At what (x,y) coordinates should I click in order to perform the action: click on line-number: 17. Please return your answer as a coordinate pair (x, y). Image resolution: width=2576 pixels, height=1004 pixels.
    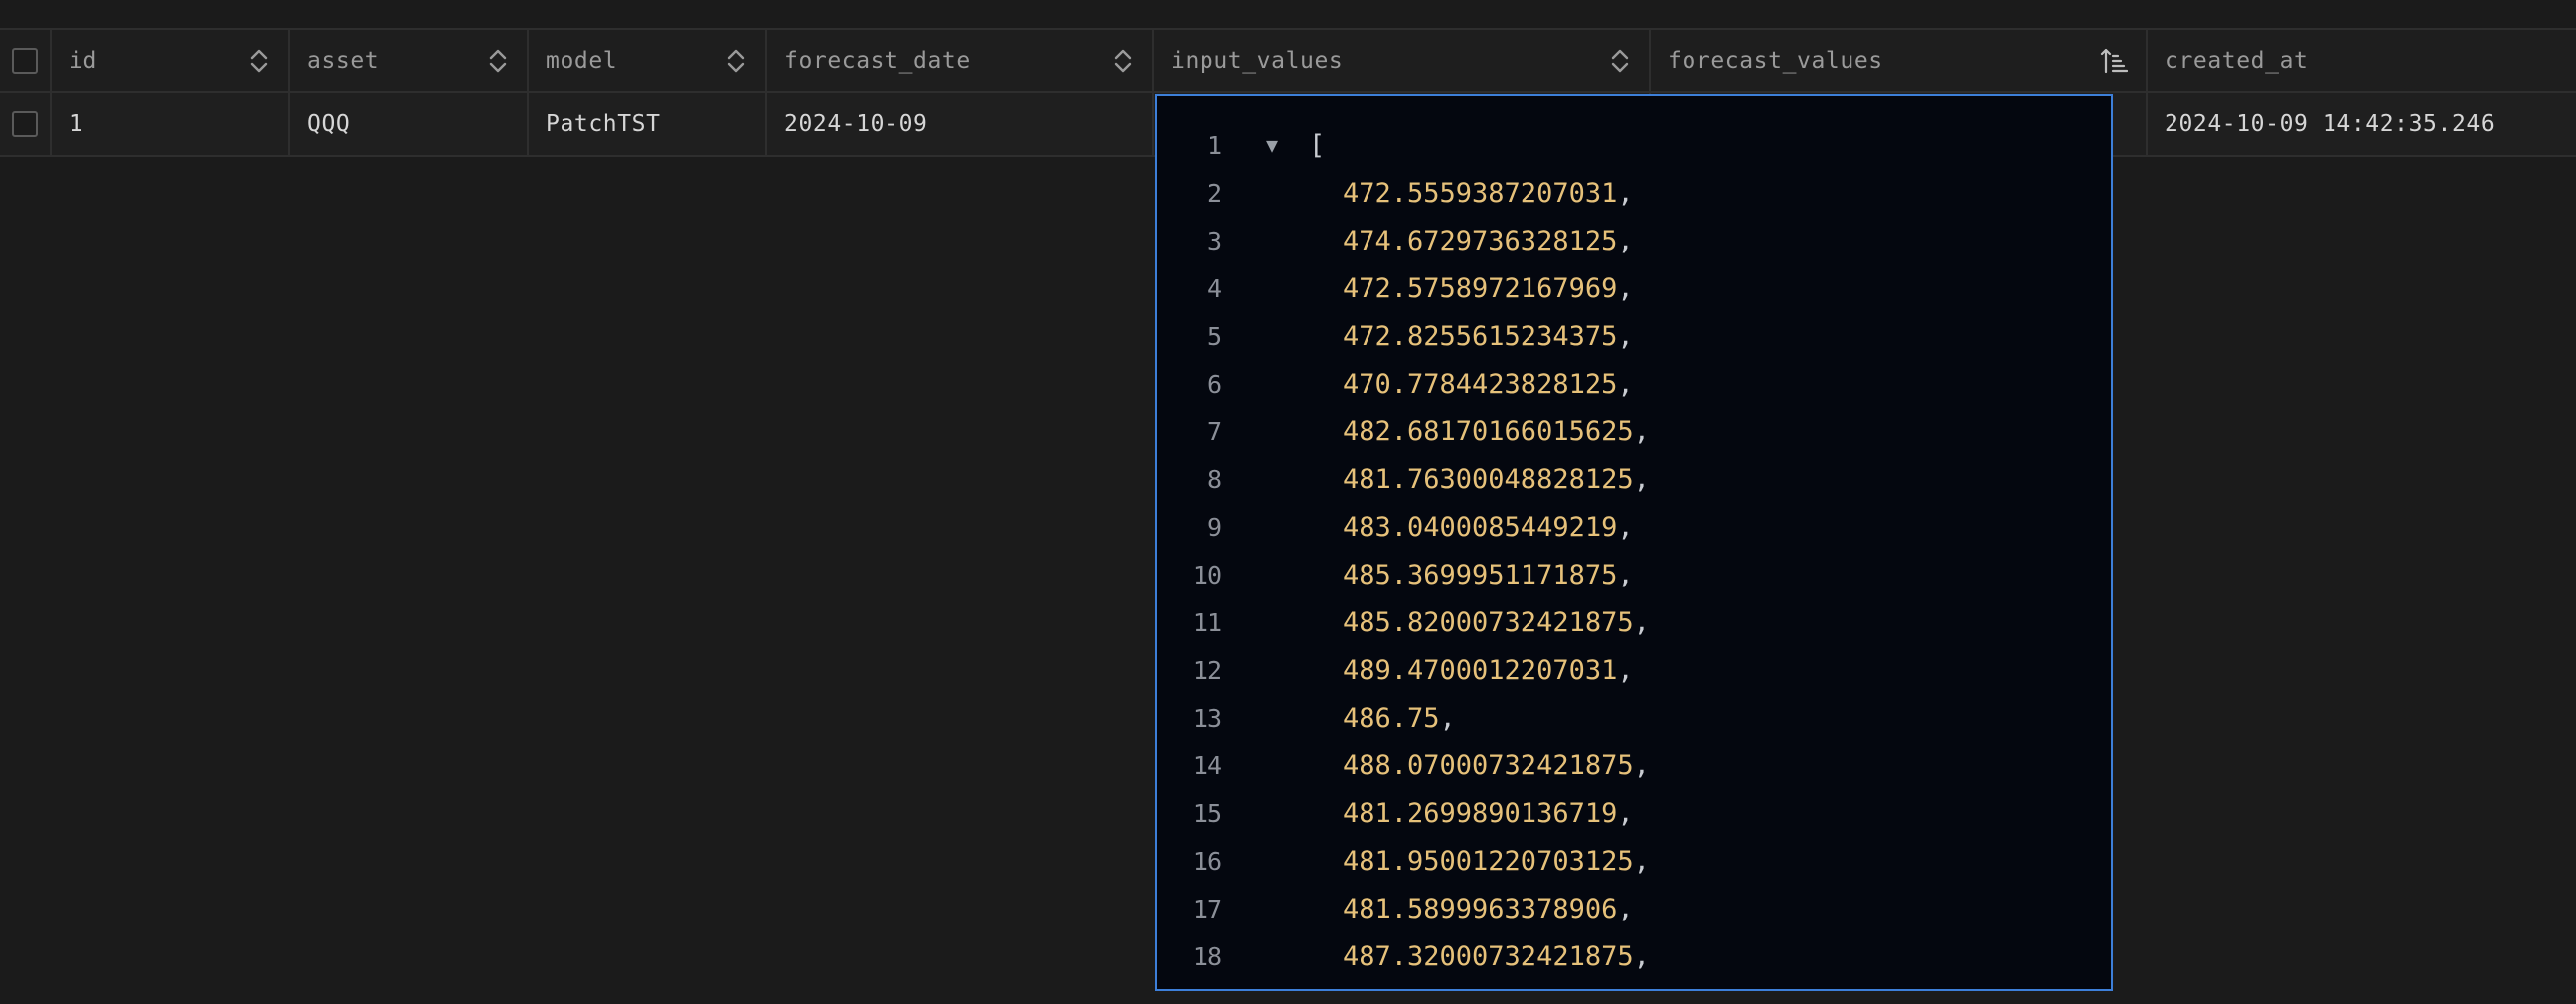
    Looking at the image, I should click on (1207, 908).